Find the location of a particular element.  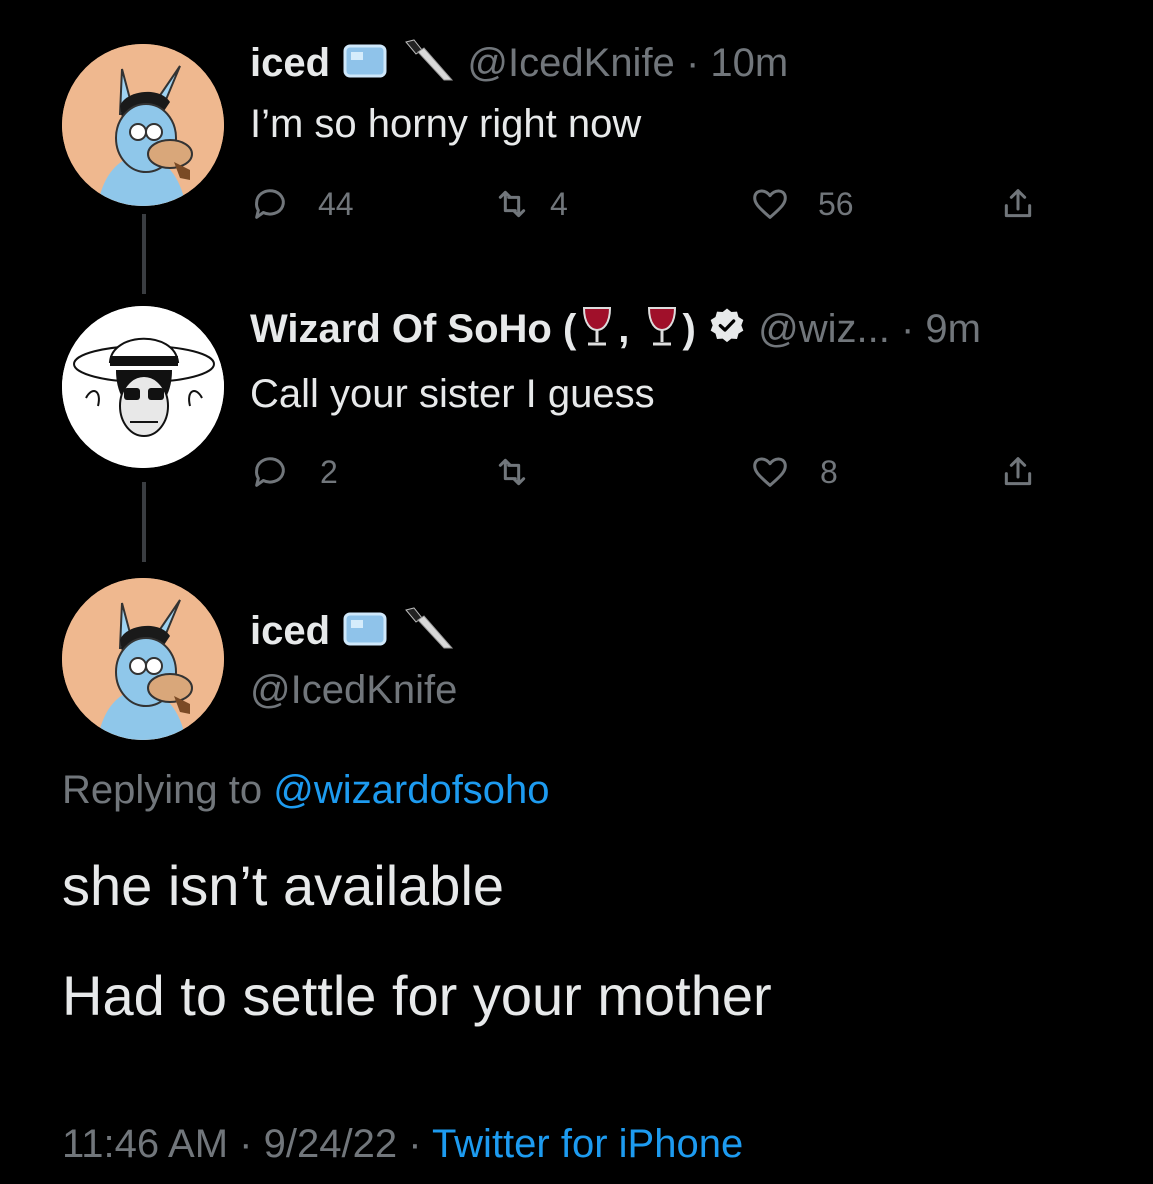

tweet-header: iced @IcedKnife · 10m is located at coordinates (519, 65).